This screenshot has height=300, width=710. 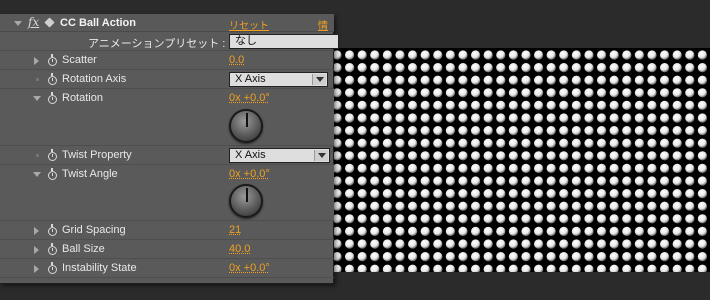 What do you see at coordinates (169, 41) in the screenshot?
I see `animation-preset-row: アニメーションプリセット : なし` at bounding box center [169, 41].